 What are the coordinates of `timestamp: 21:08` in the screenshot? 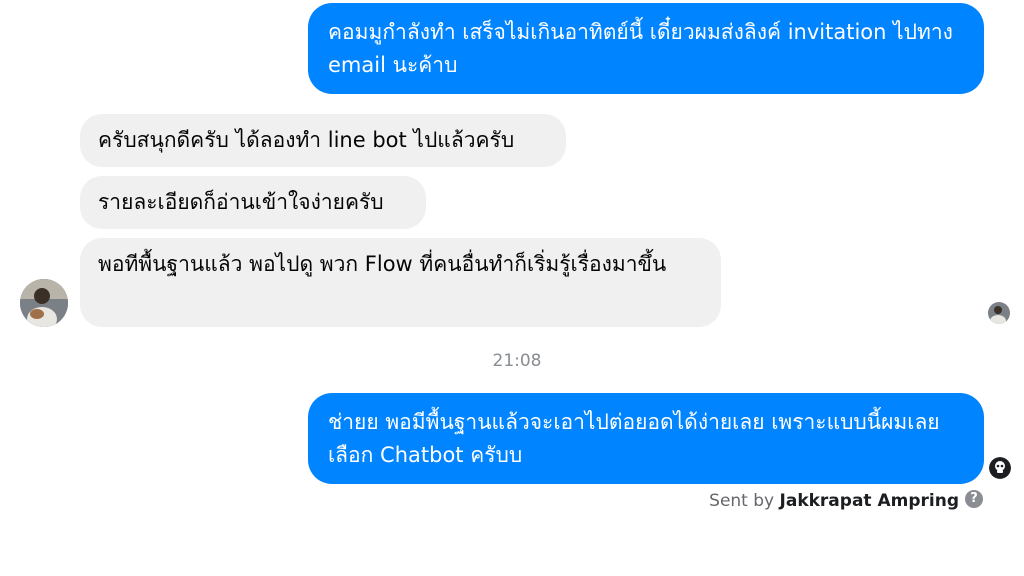 It's located at (517, 361).